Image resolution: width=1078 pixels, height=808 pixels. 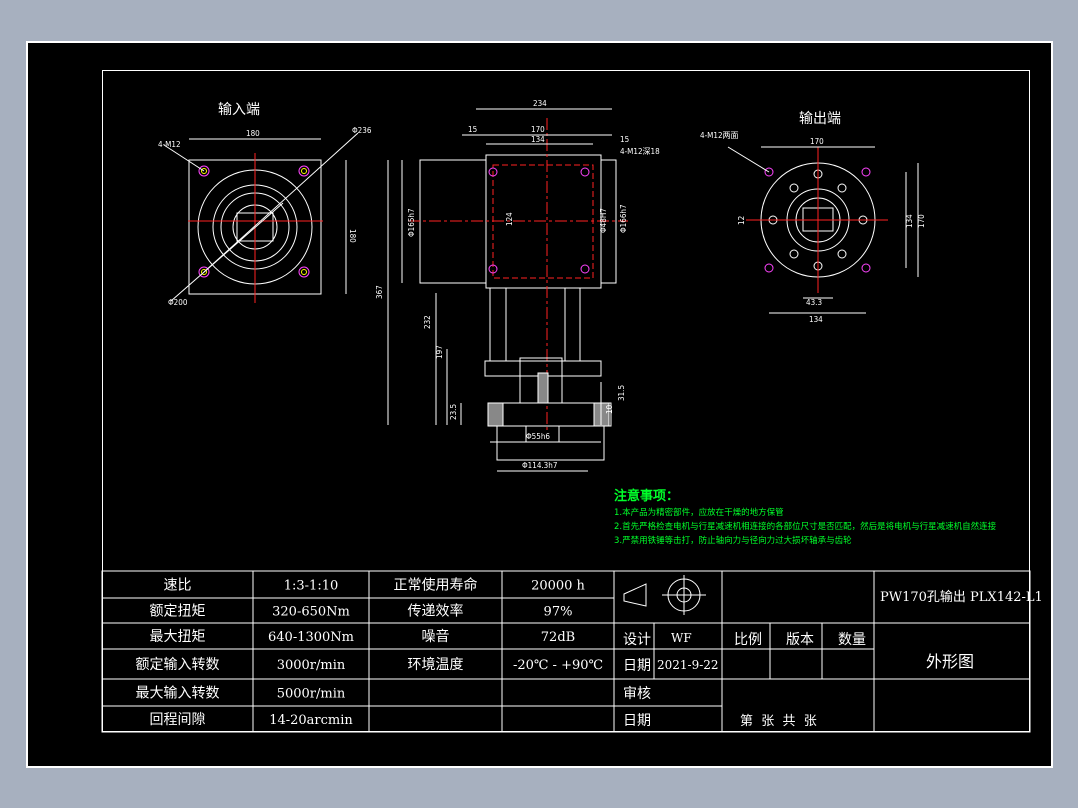 What do you see at coordinates (814, 302) in the screenshot?
I see `dim-output-433: 43.3` at bounding box center [814, 302].